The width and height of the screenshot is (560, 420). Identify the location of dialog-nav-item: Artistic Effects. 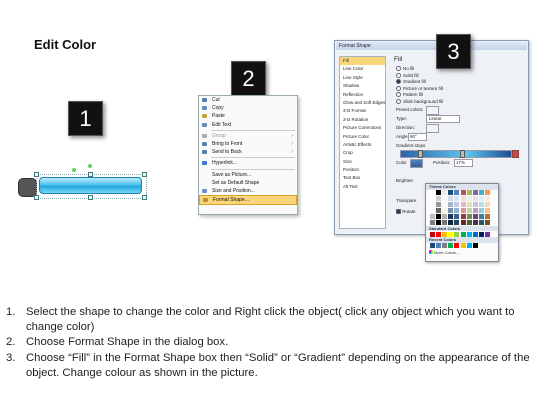
(362, 145).